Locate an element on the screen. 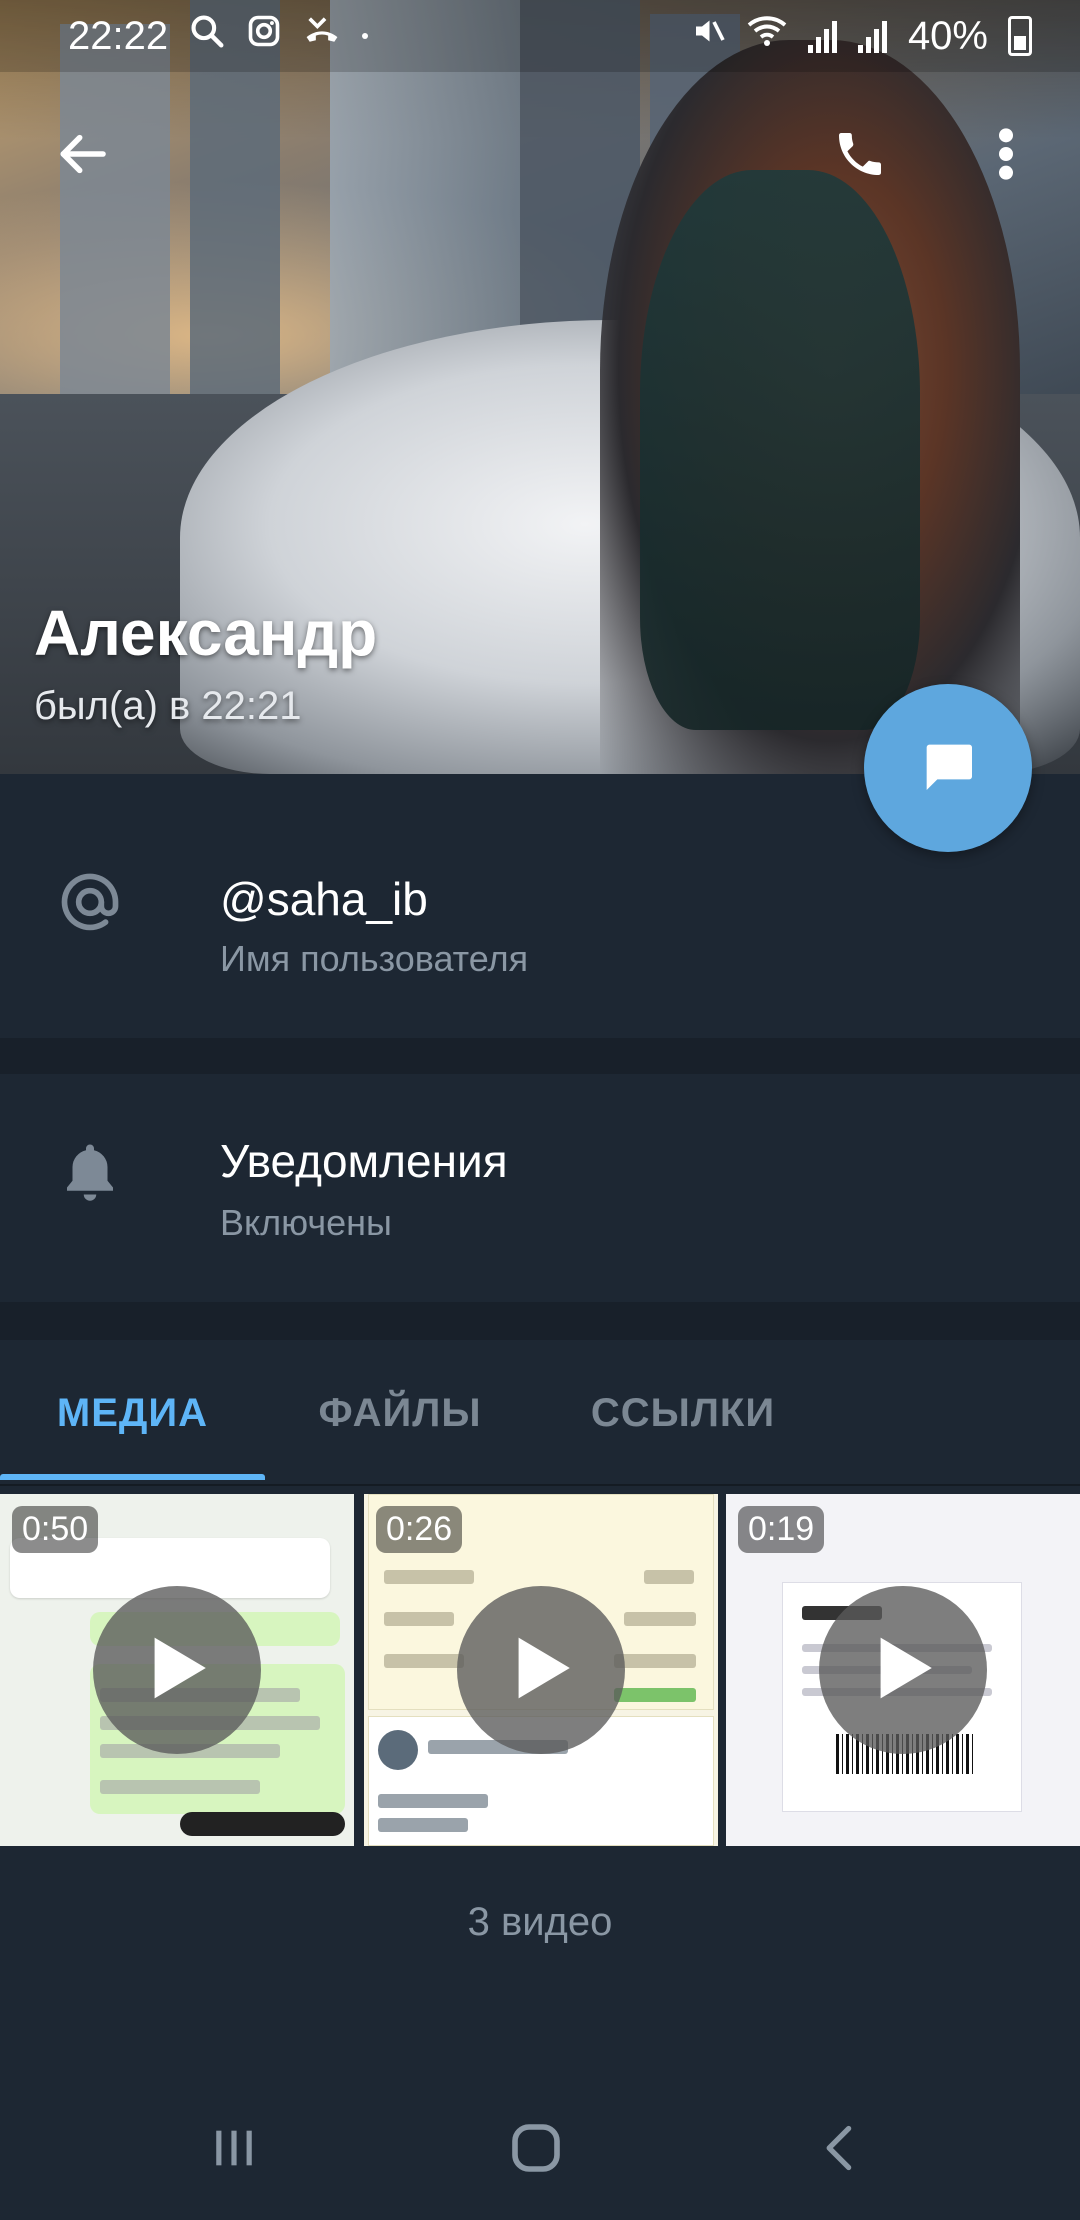  tab-media: МЕДИА is located at coordinates (132, 1413).